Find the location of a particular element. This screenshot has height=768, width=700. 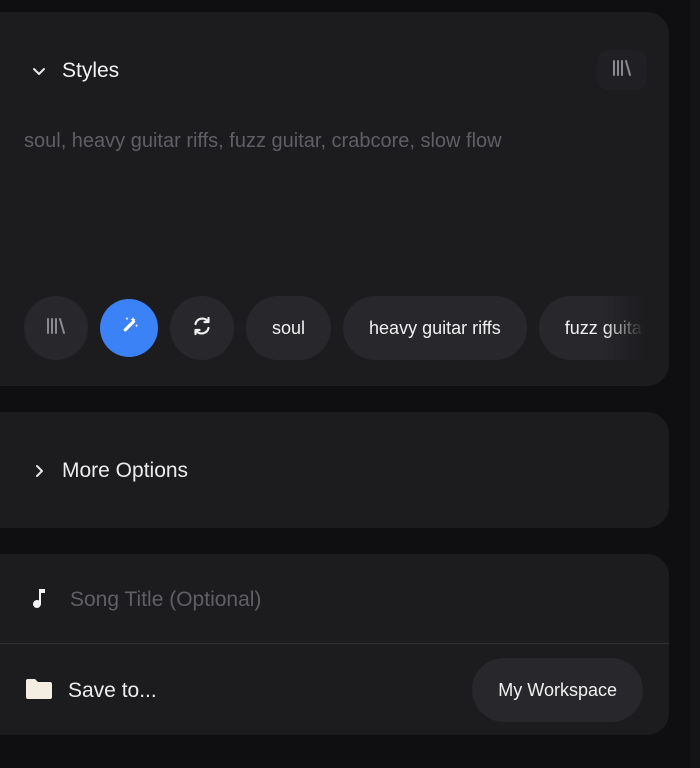

page-scrollbar is located at coordinates (695, 384).